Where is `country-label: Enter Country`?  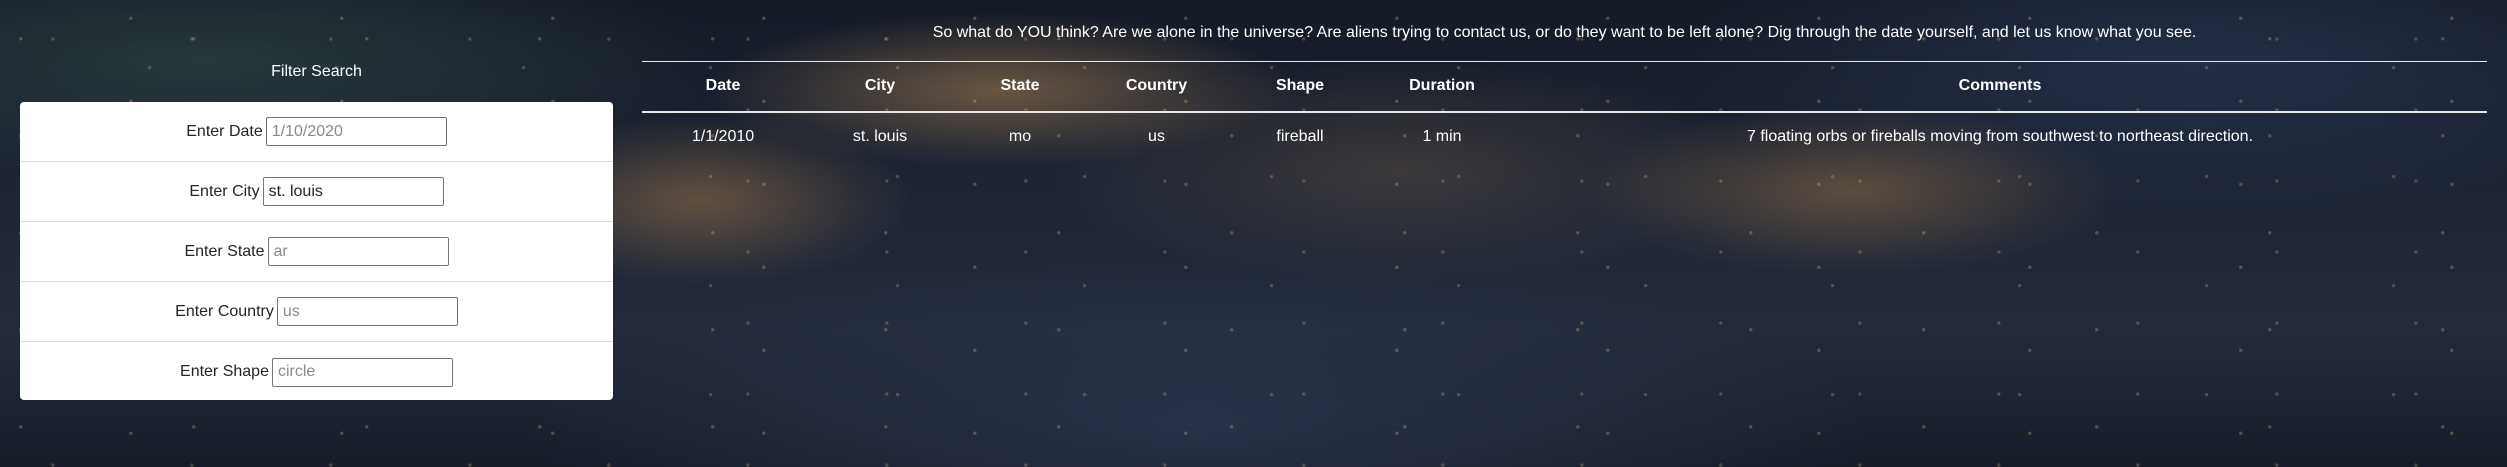
country-label: Enter Country is located at coordinates (224, 311).